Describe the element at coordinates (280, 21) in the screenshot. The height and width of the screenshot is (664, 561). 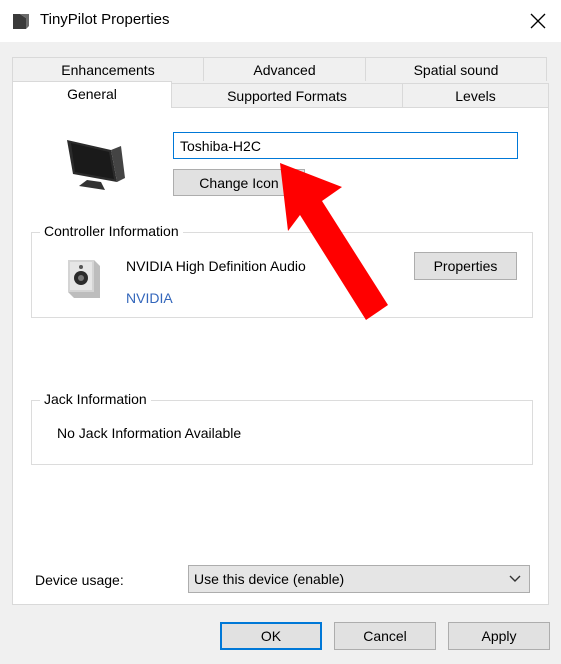
I see `title-bar: TinyPilot Properties` at that location.